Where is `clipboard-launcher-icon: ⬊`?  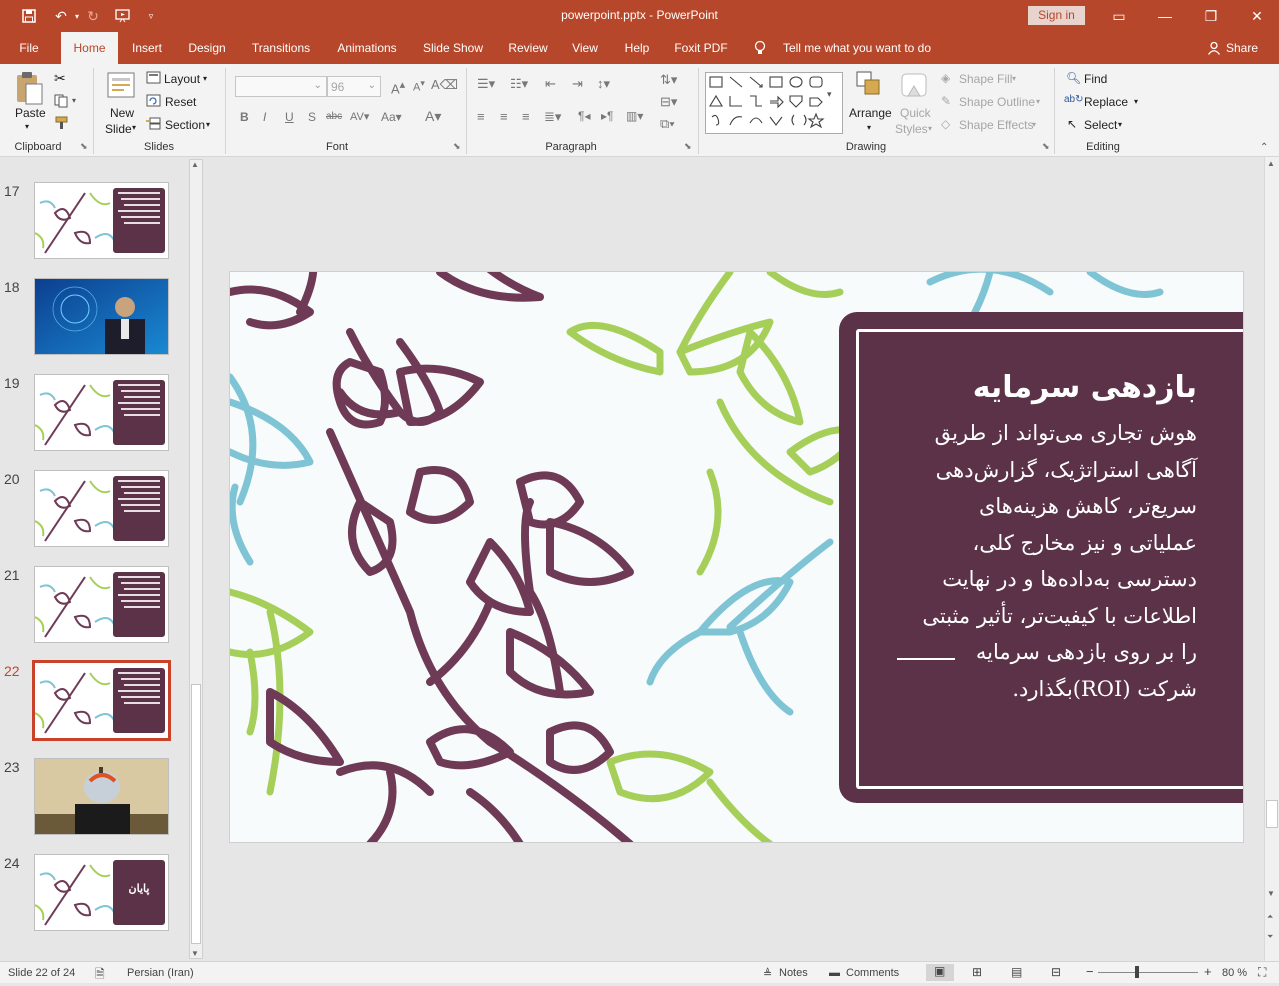 clipboard-launcher-icon: ⬊ is located at coordinates (84, 146).